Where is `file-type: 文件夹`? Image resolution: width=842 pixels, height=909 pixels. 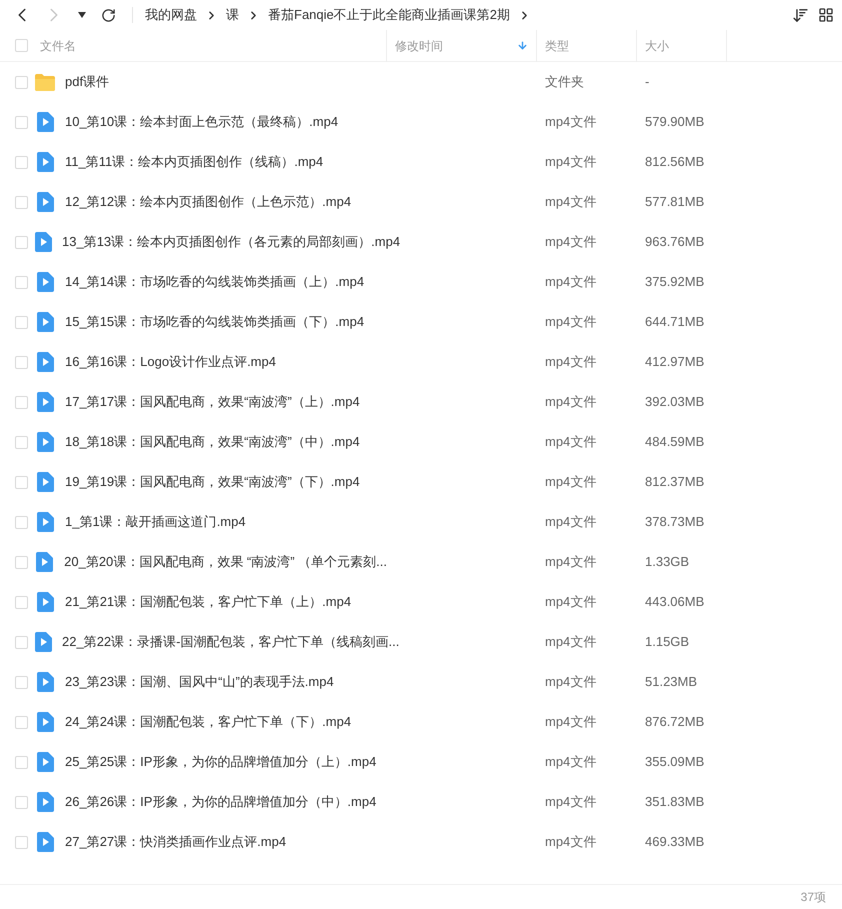 file-type: 文件夹 is located at coordinates (564, 82).